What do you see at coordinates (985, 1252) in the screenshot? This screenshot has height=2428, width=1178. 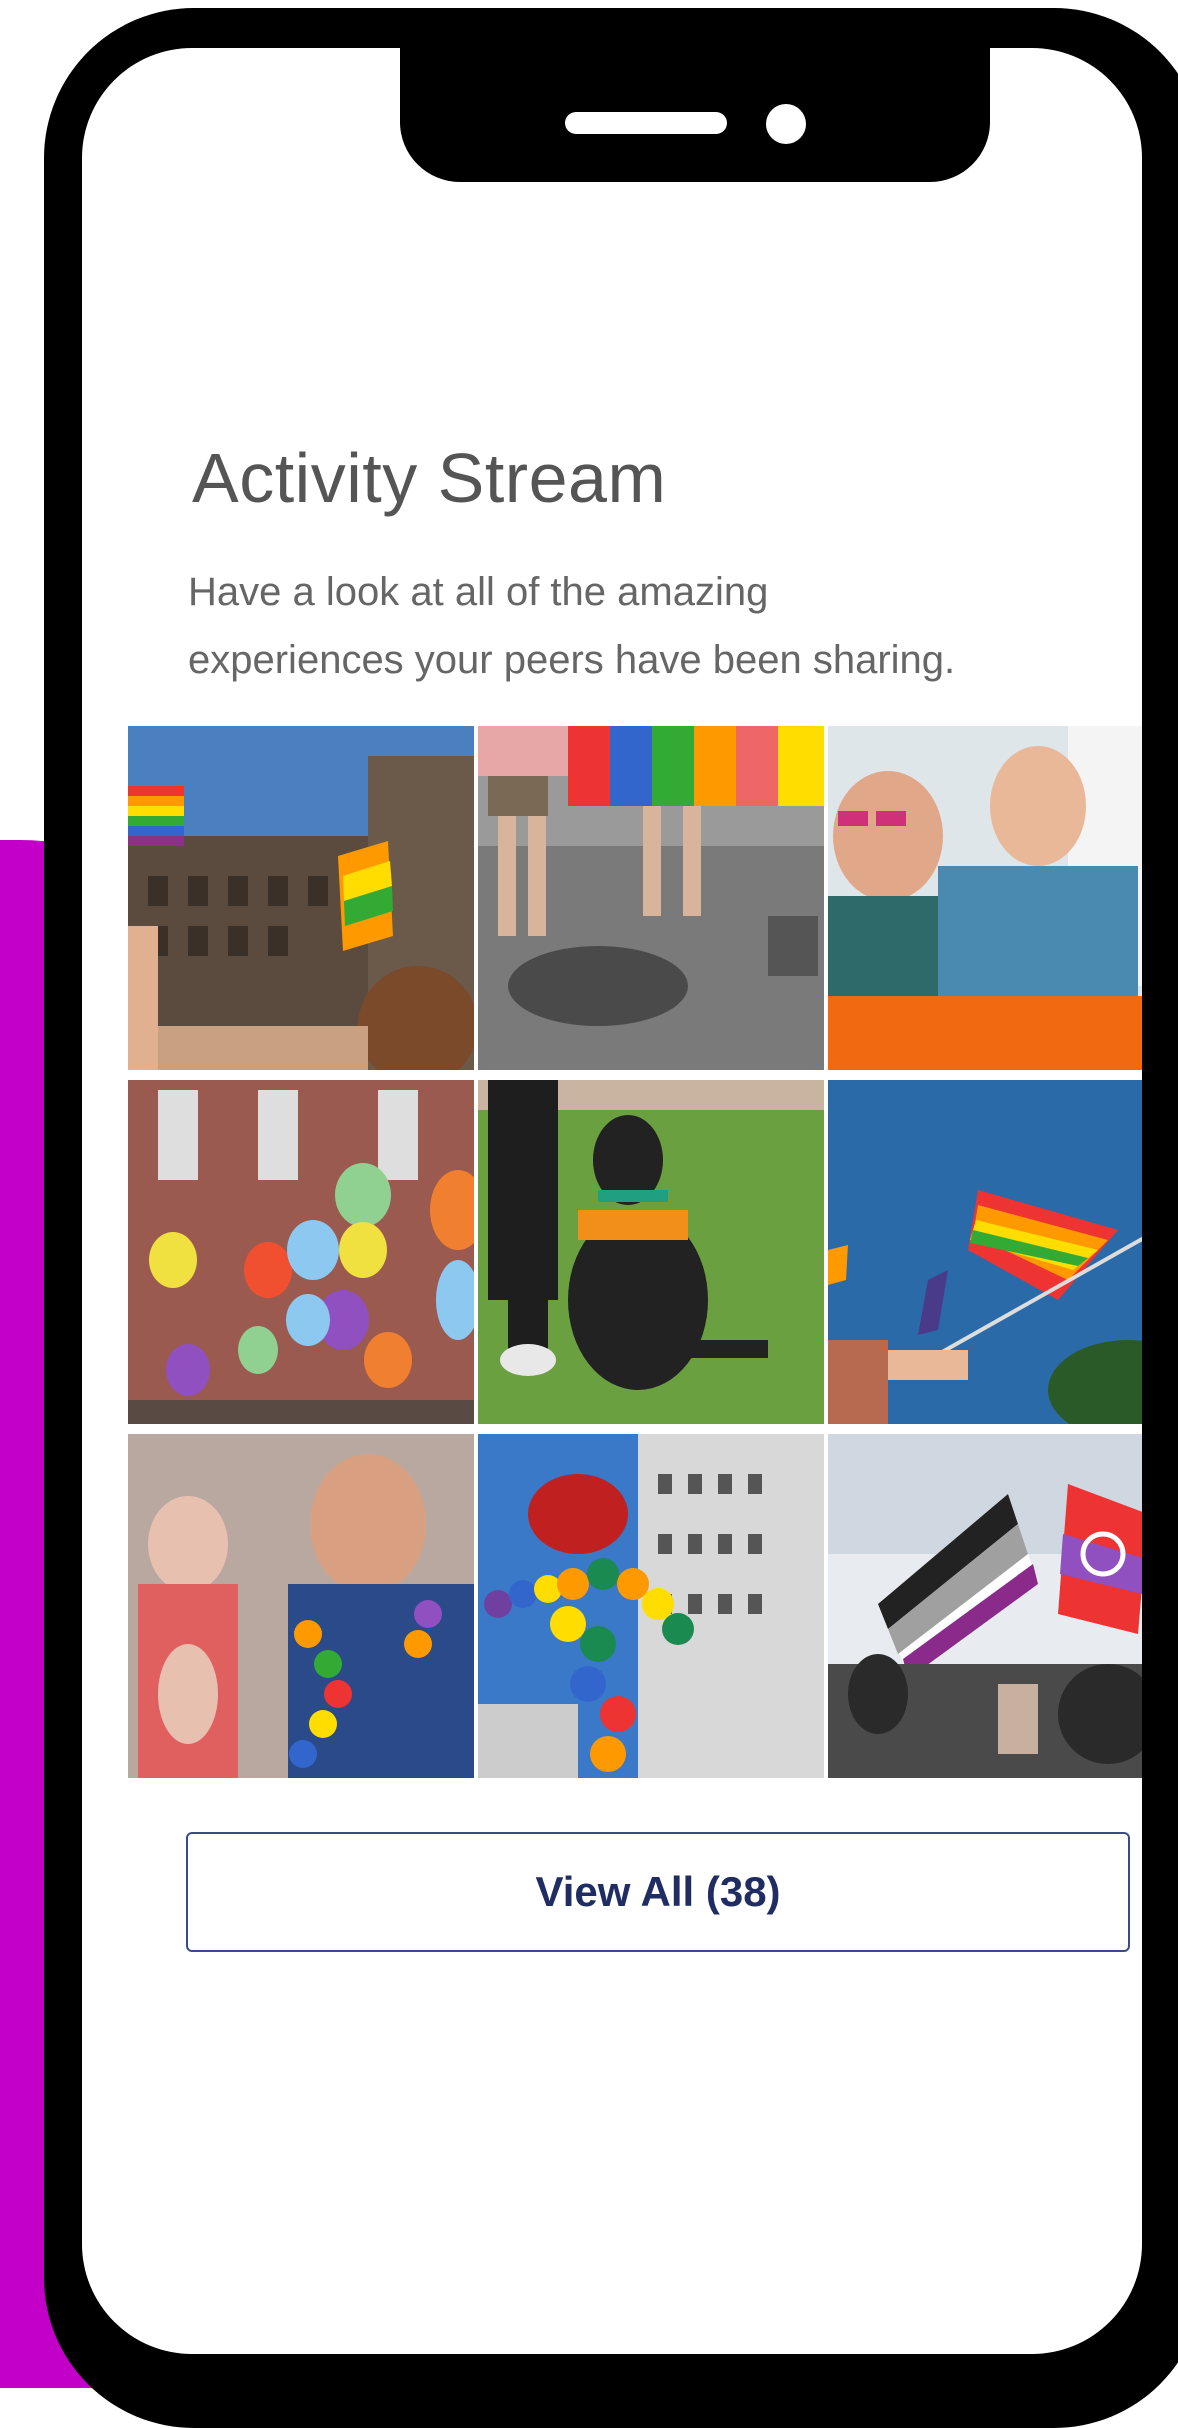 I see `photo-pride-flags-sky` at bounding box center [985, 1252].